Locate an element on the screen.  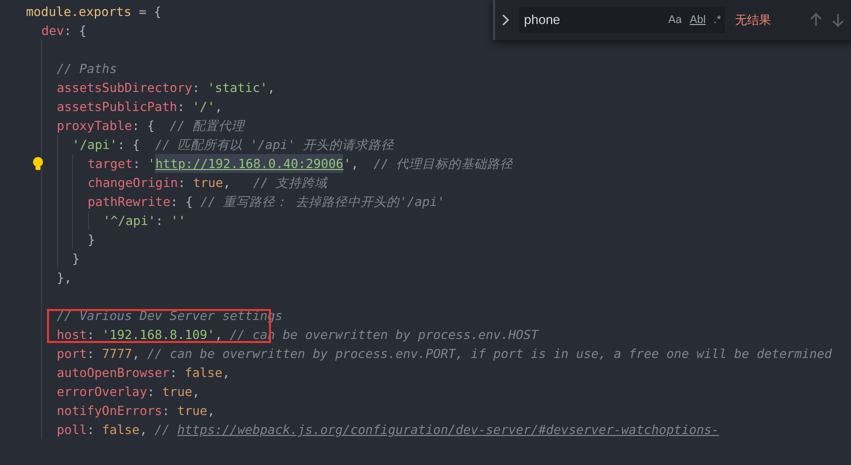
url-link: https://webpack.js.org/configuration/dev-server/#devserver-watchoptions- is located at coordinates (448, 429).